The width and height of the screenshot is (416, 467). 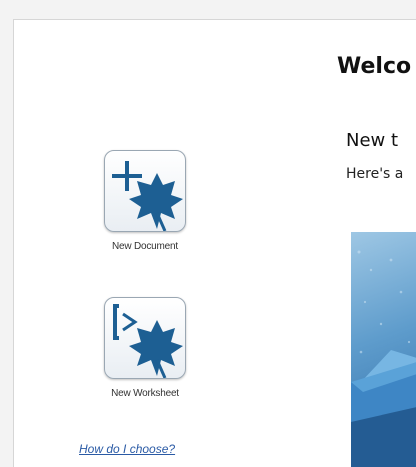 I want to click on whats-new-preview-image, so click(x=383, y=349).